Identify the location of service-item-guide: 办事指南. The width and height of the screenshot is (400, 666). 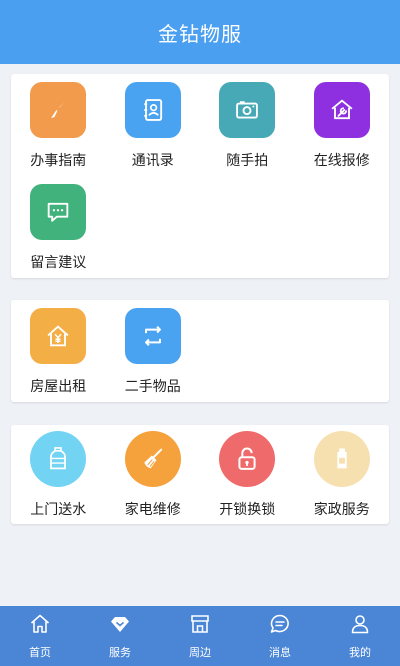
(58, 133).